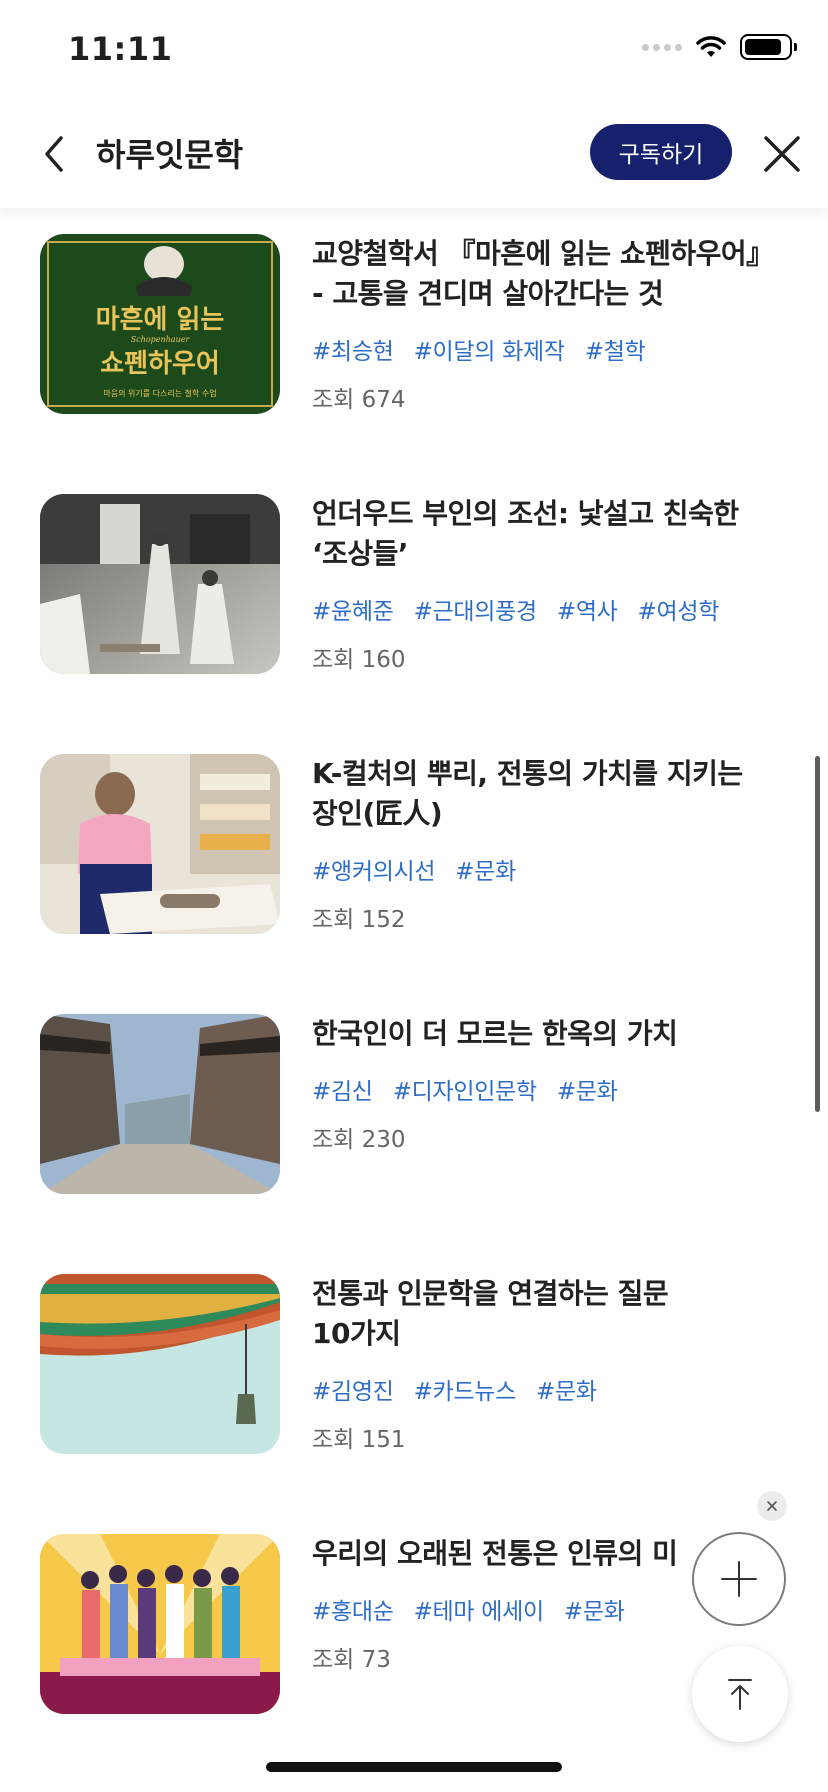  What do you see at coordinates (661, 152) in the screenshot?
I see `subscribe-button: 구독하기` at bounding box center [661, 152].